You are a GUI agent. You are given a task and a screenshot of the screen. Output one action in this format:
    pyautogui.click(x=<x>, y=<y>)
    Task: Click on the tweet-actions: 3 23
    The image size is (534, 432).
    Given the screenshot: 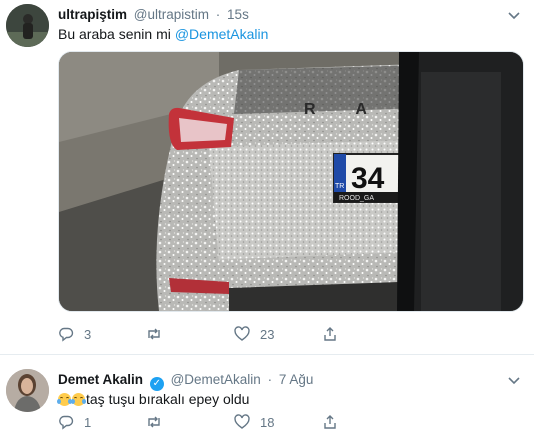 What is the action you would take?
    pyautogui.click(x=208, y=335)
    